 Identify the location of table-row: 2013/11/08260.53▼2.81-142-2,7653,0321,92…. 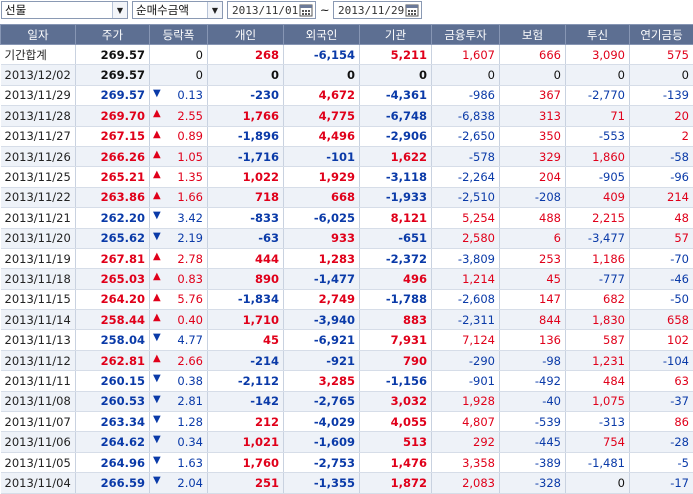
(347, 401).